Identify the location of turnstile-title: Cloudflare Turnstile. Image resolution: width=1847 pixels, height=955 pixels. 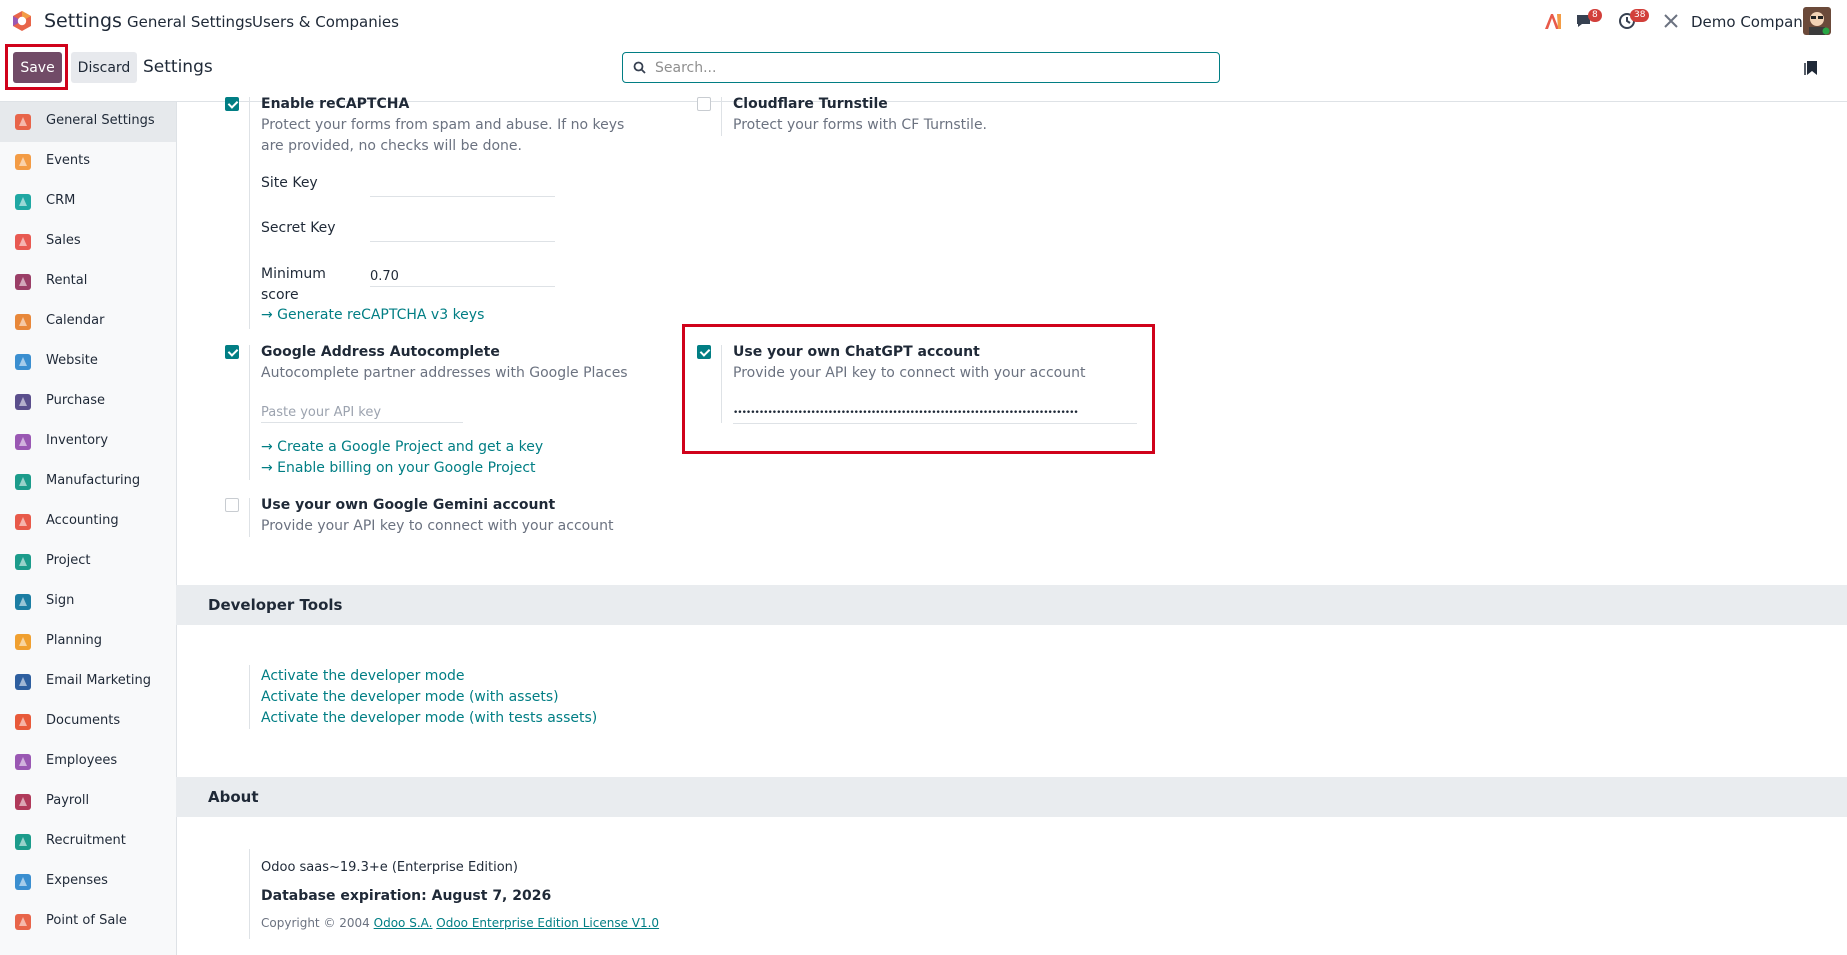
(810, 104).